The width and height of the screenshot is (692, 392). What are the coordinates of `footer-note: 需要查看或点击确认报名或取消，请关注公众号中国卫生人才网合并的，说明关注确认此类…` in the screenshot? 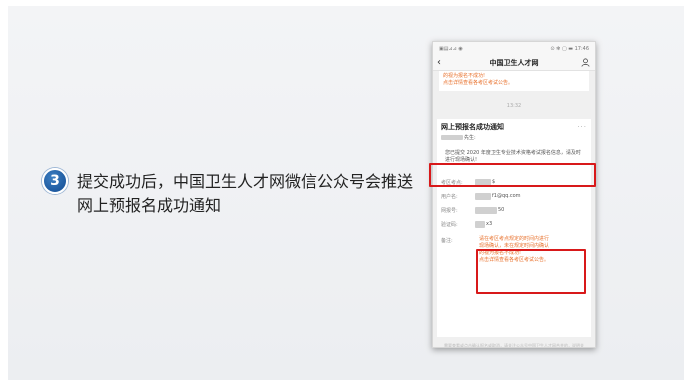 It's located at (514, 345).